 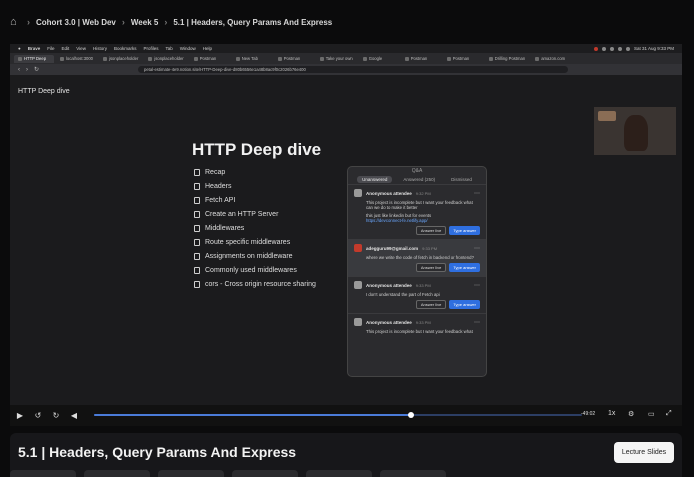 What do you see at coordinates (36, 69) in the screenshot?
I see `reload-icon: ↻` at bounding box center [36, 69].